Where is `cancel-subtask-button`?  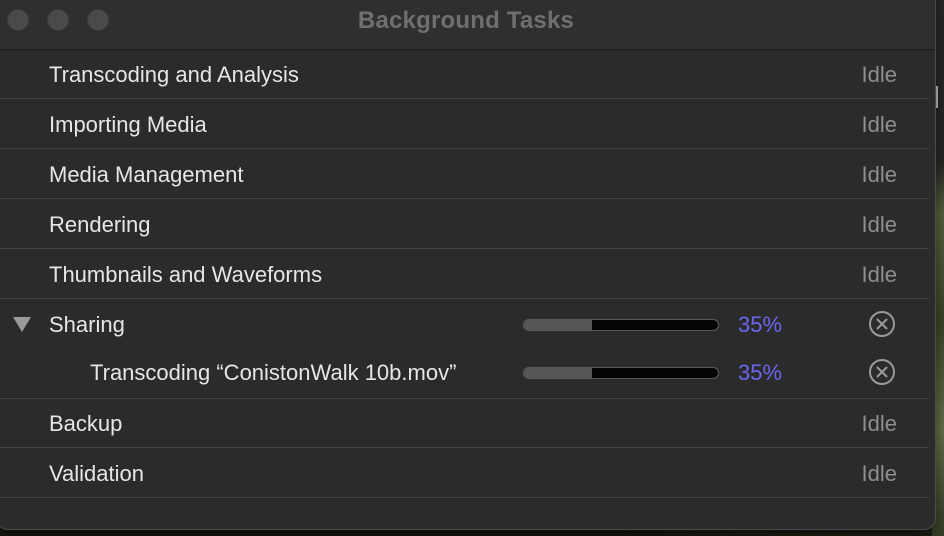 cancel-subtask-button is located at coordinates (882, 372).